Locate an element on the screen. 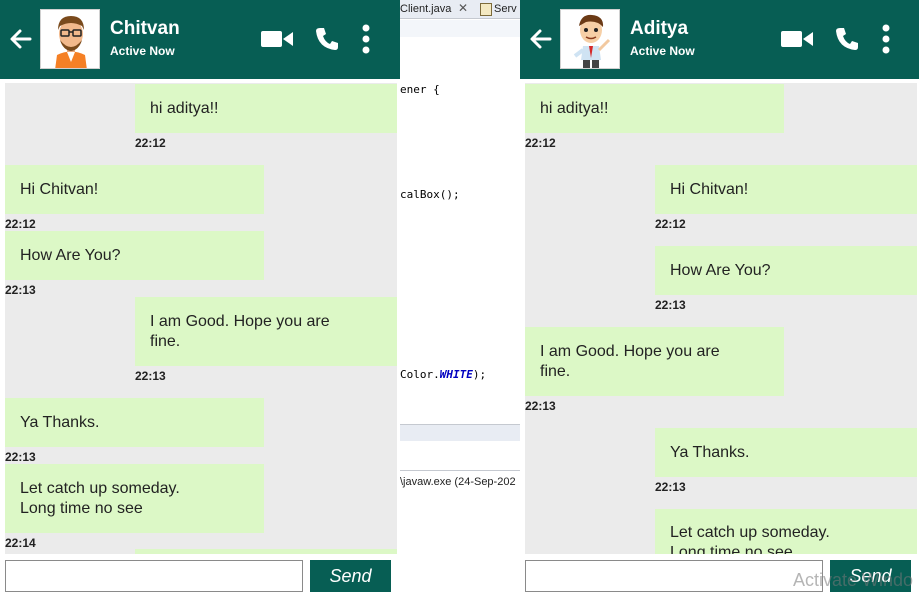  message-bubble-partial is located at coordinates (266, 551).